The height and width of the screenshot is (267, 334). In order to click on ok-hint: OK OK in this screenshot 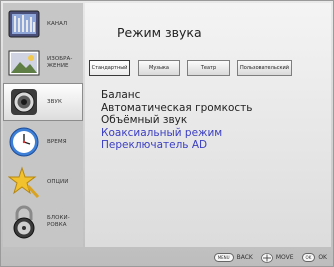, I will do `click(314, 257)`.